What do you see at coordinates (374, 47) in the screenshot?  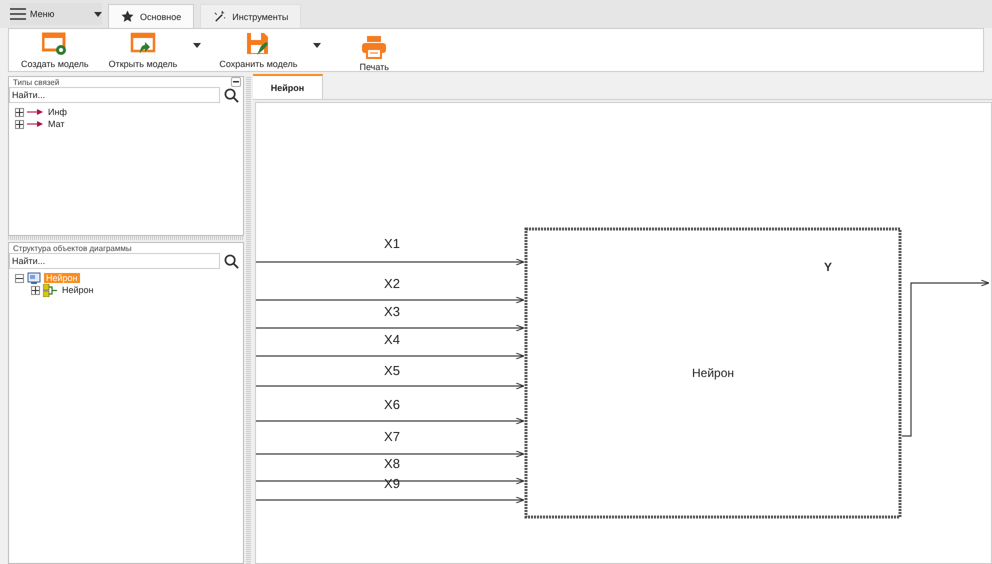 I see `printer-icon` at bounding box center [374, 47].